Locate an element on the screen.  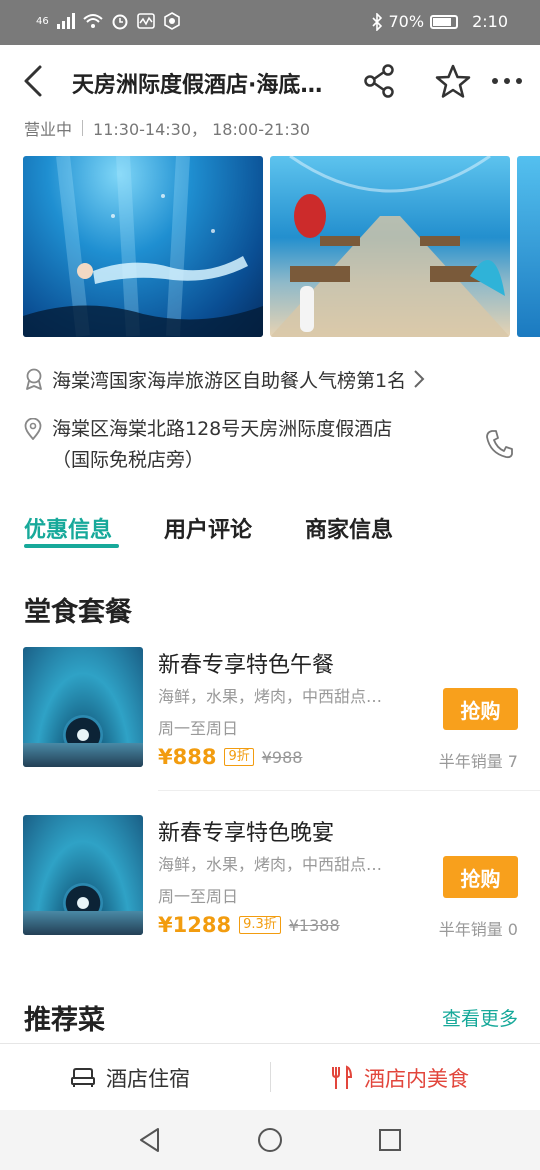
address-line: 海棠区海棠北路128号天房洲际度假酒店 is located at coordinates (222, 429).